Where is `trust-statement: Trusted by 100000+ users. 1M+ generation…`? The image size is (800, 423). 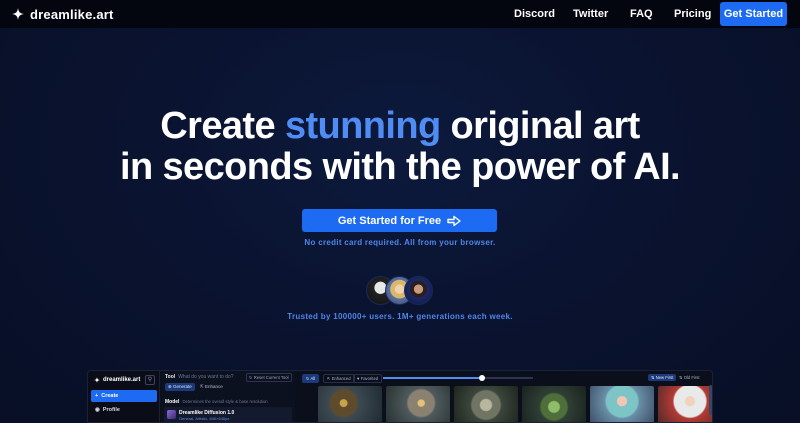 trust-statement: Trusted by 100000+ users. 1M+ generation… is located at coordinates (400, 316).